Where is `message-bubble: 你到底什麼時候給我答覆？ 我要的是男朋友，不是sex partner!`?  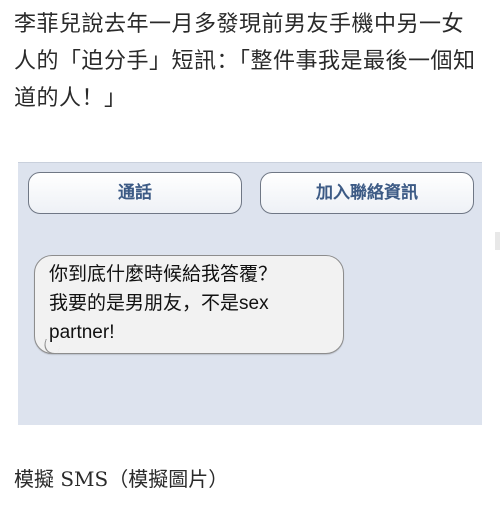 message-bubble: 你到底什麼時候給我答覆？ 我要的是男朋友，不是sex partner! is located at coordinates (189, 304).